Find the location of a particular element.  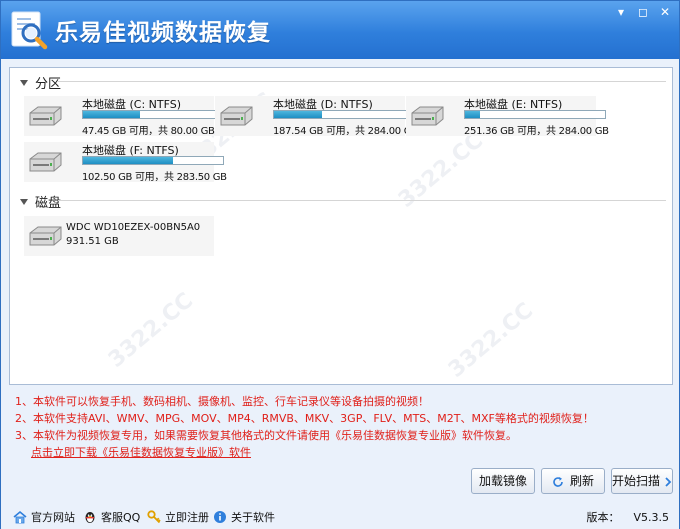

drive-item-d: 本地磁盘 (D: NTFS) 187.54 GB 可用，共 284.00 GB is located at coordinates (316, 116).